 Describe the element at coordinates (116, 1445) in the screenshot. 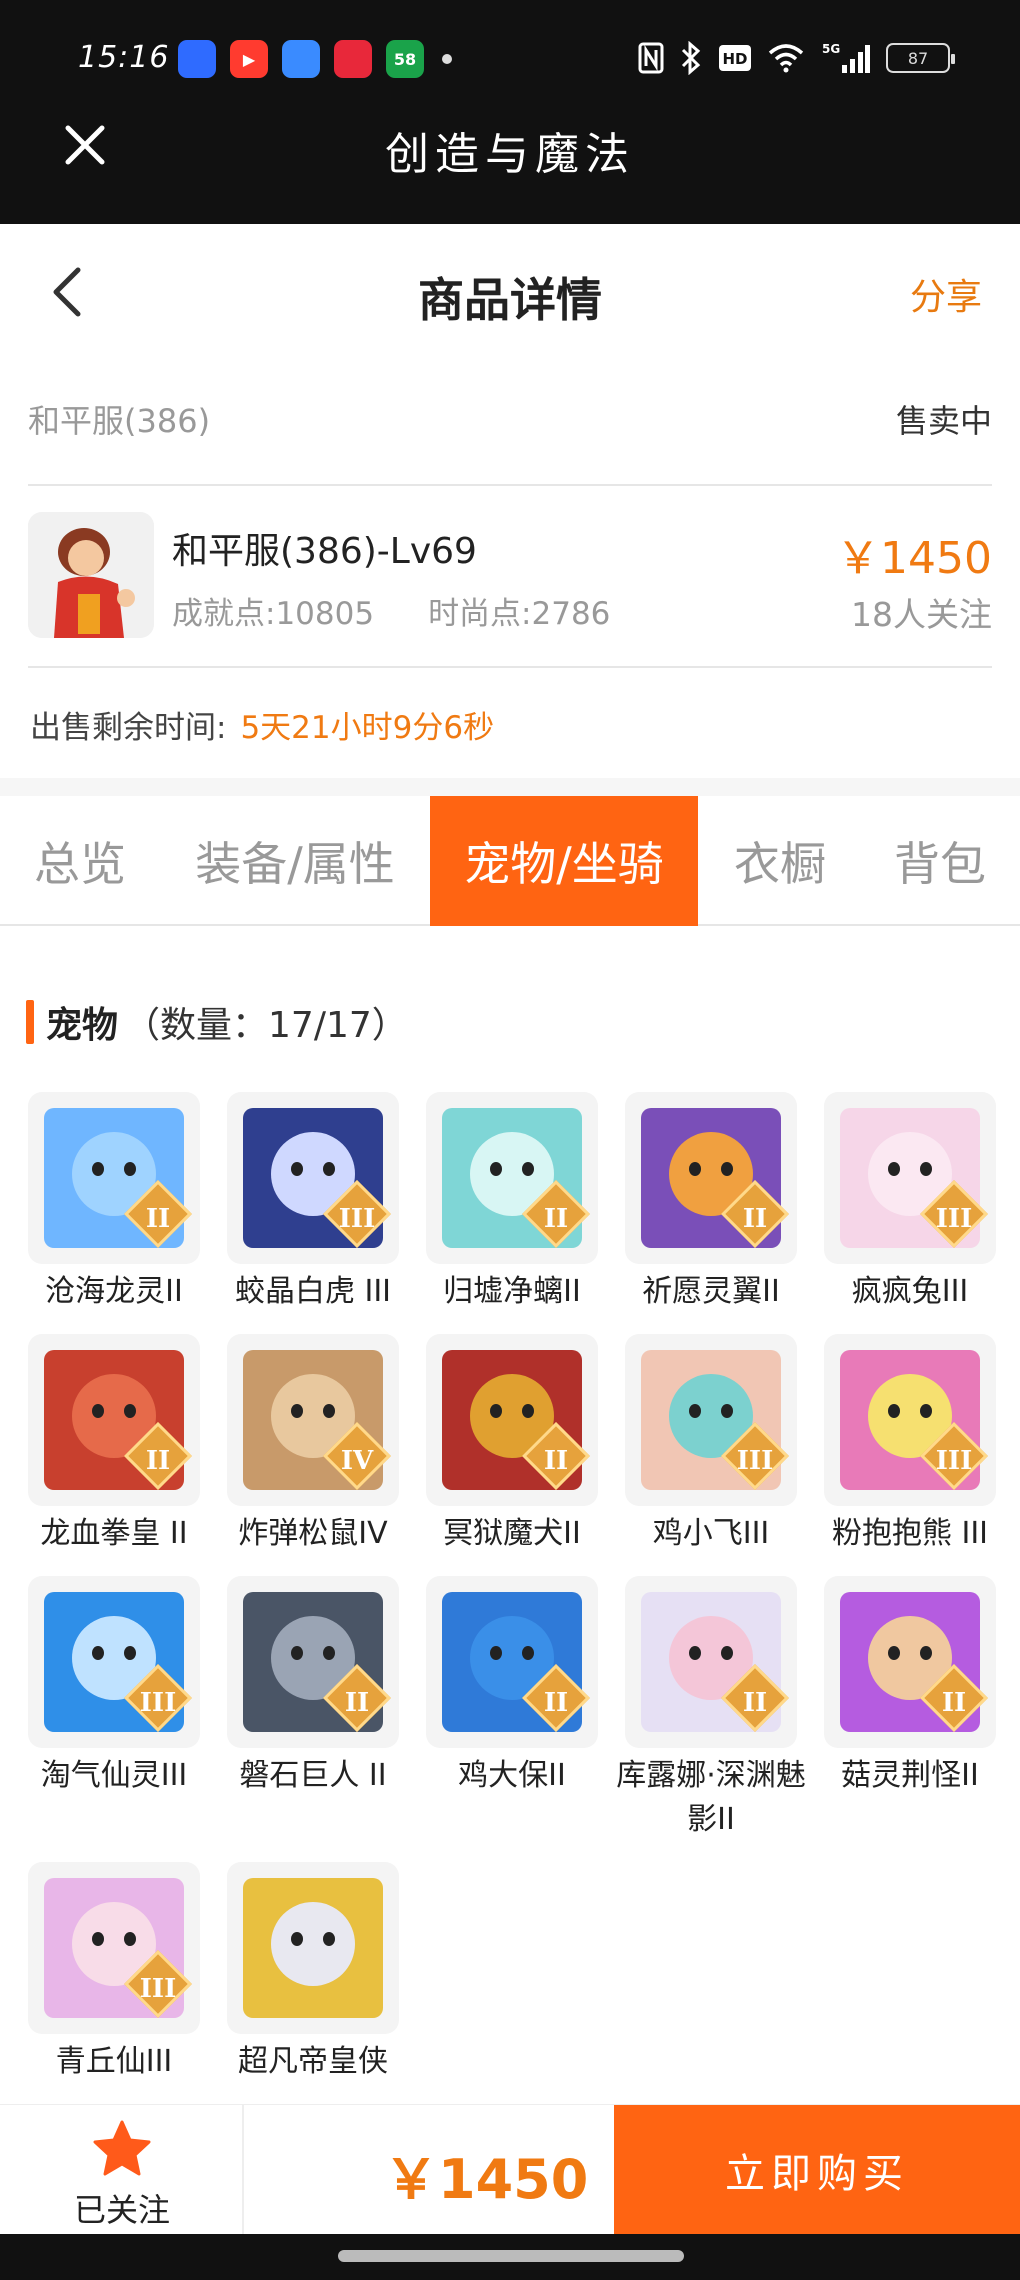

I see `pet-card: II 龙血拳皇 II` at that location.